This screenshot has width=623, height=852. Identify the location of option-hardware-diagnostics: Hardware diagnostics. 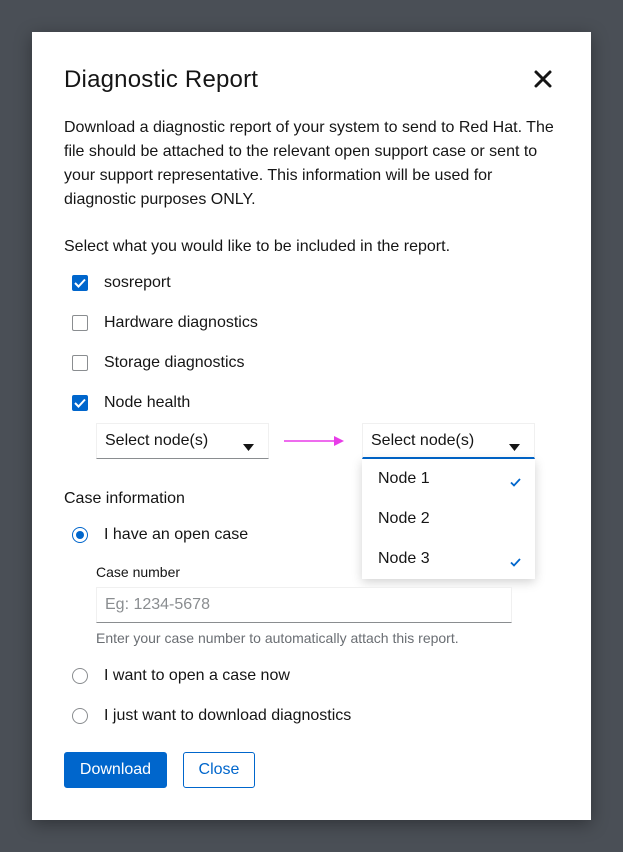
(165, 323).